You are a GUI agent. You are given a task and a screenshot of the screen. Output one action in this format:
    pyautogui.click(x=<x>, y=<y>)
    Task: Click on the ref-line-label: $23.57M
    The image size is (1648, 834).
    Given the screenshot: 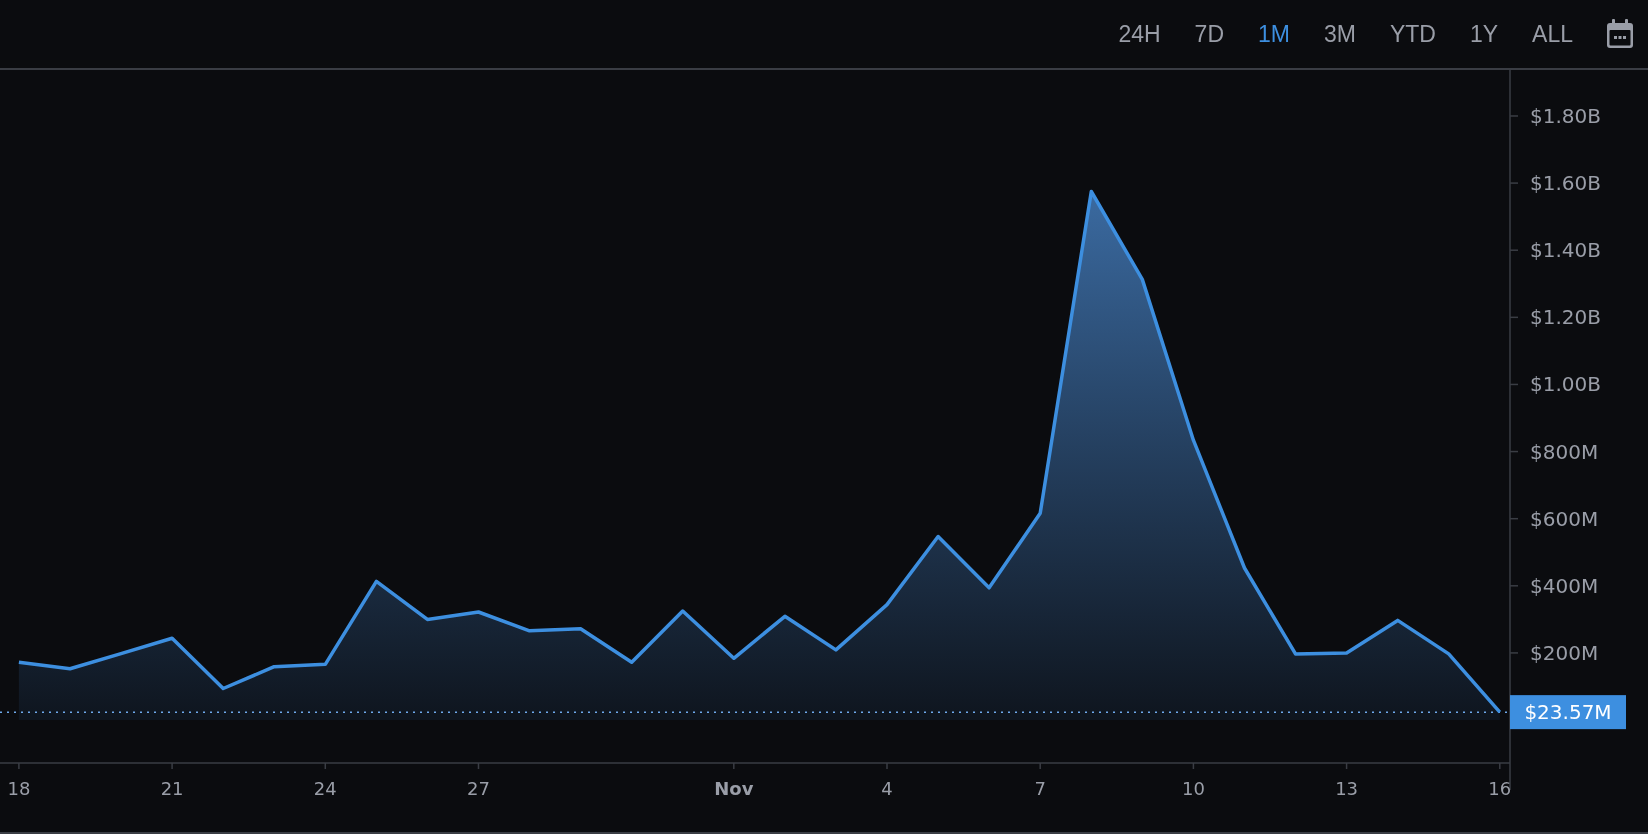 What is the action you would take?
    pyautogui.click(x=1568, y=712)
    